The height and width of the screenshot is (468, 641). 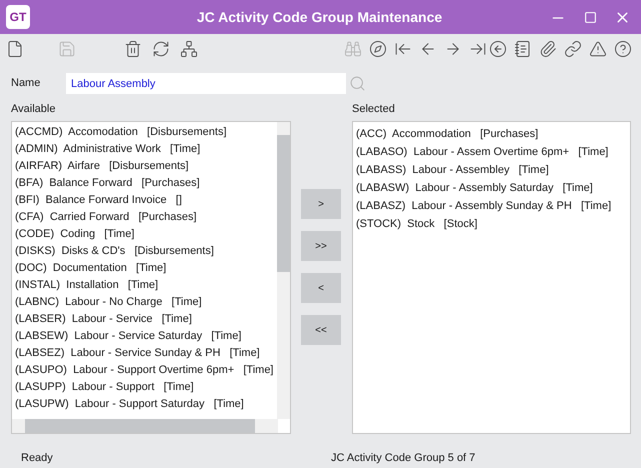 What do you see at coordinates (498, 49) in the screenshot?
I see `back-icon` at bounding box center [498, 49].